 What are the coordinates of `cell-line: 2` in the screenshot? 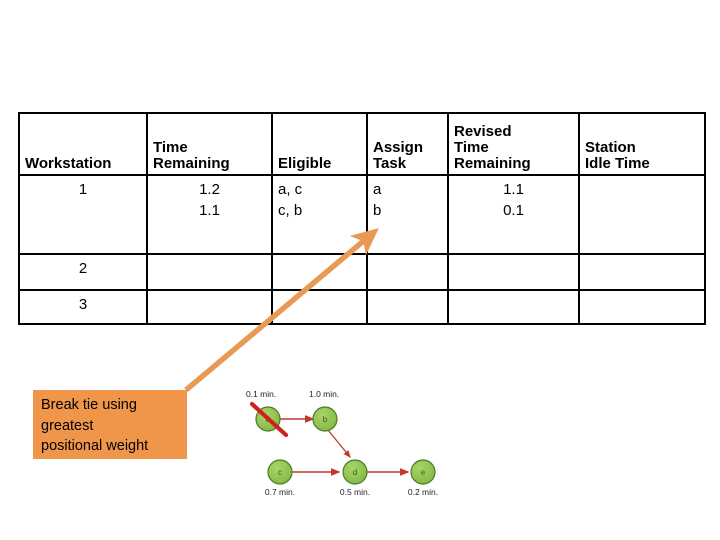 It's located at (83, 268).